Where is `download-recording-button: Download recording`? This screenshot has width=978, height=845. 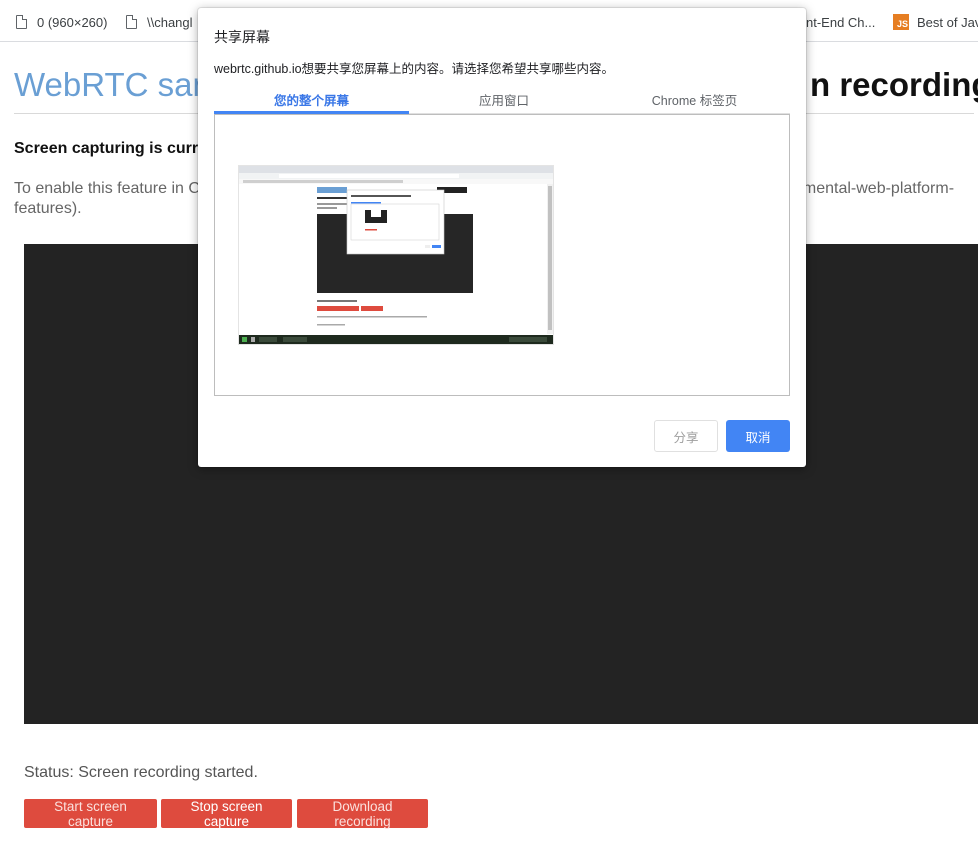
download-recording-button: Download recording is located at coordinates (362, 814).